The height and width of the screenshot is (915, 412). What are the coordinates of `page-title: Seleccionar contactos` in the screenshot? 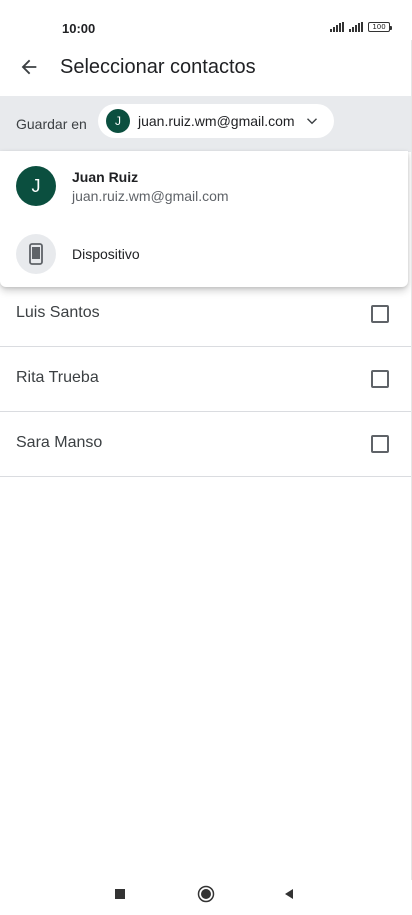 It's located at (158, 67).